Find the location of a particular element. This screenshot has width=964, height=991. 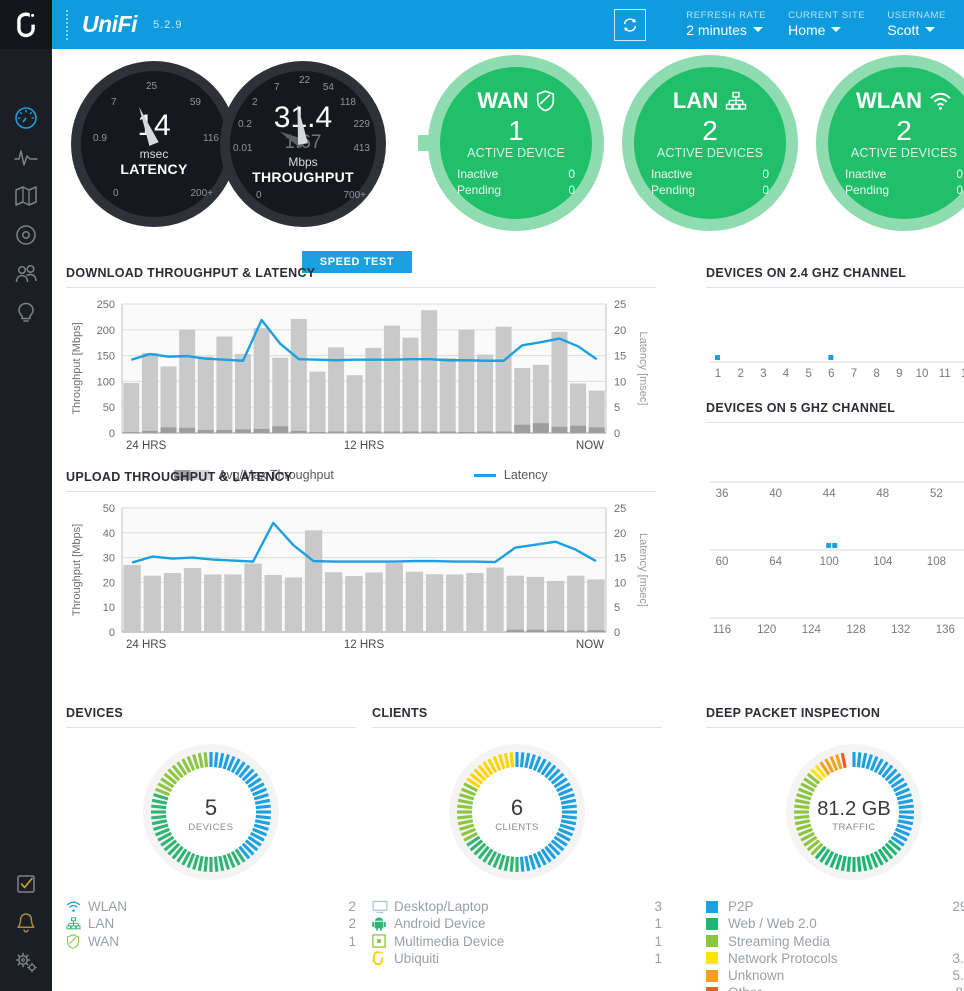

gears-icon is located at coordinates (26, 962).